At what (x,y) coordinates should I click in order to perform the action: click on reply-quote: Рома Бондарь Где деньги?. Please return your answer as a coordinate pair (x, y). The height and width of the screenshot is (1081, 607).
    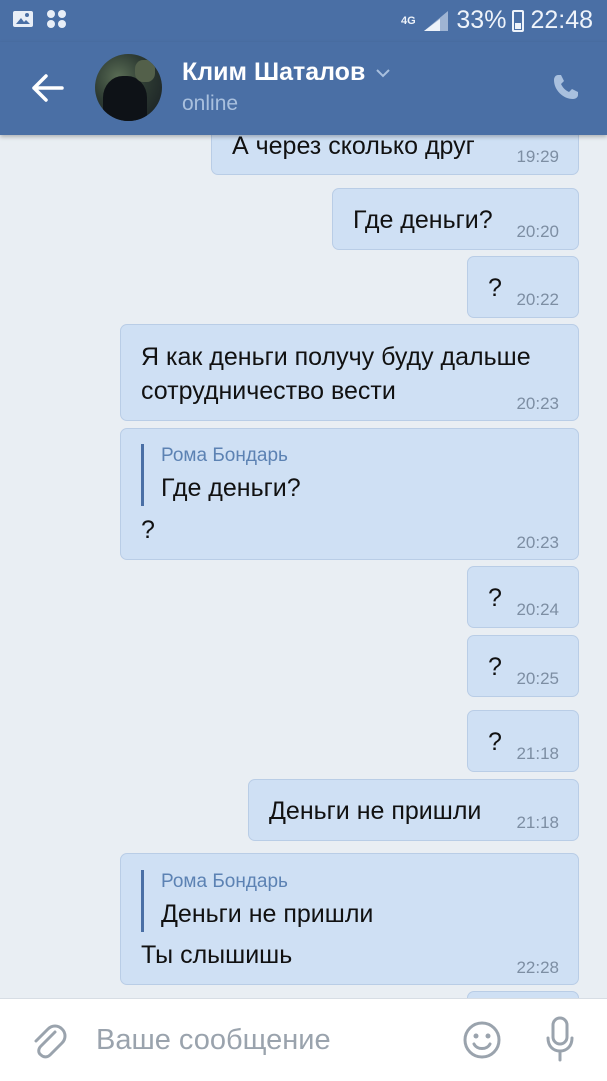
    Looking at the image, I should click on (221, 475).